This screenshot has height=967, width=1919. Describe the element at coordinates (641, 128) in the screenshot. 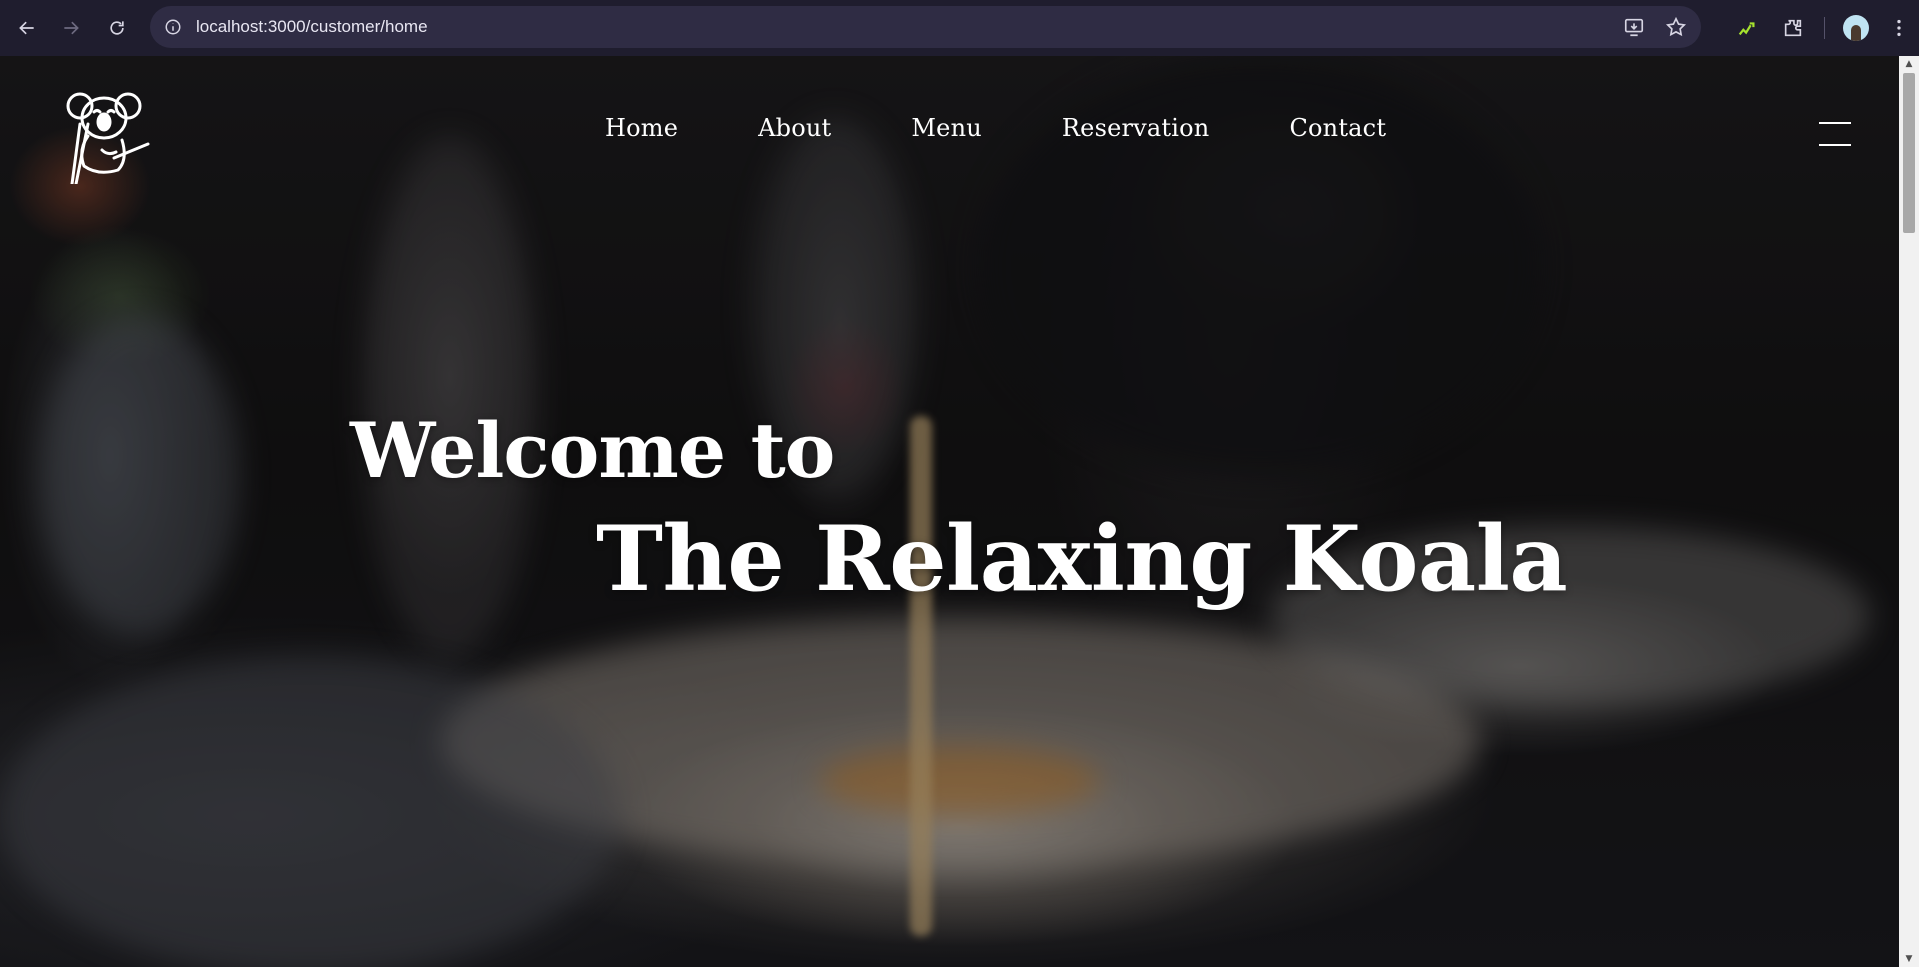

I see `nav-home: Home` at that location.